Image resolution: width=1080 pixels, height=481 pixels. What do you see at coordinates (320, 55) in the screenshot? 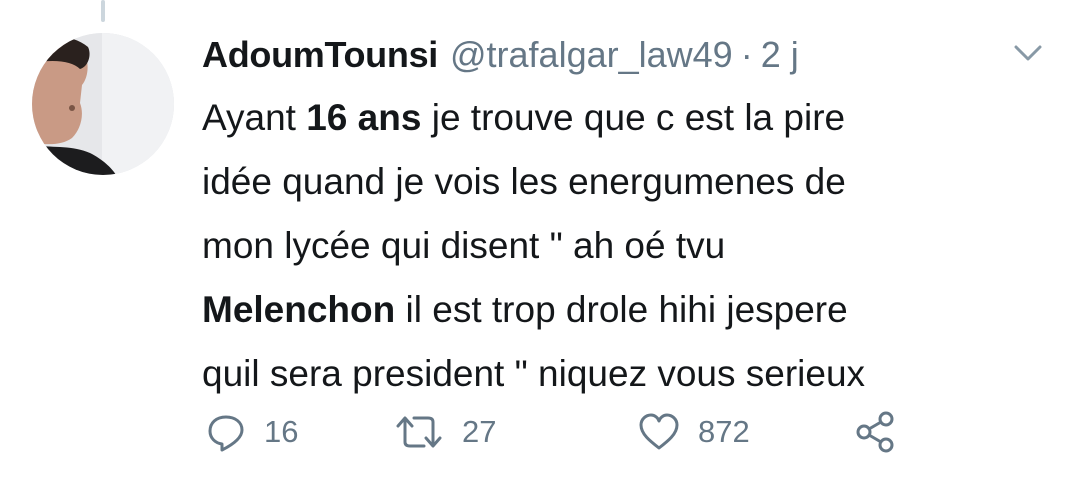
I see `author-name: AdoumTounsi` at bounding box center [320, 55].